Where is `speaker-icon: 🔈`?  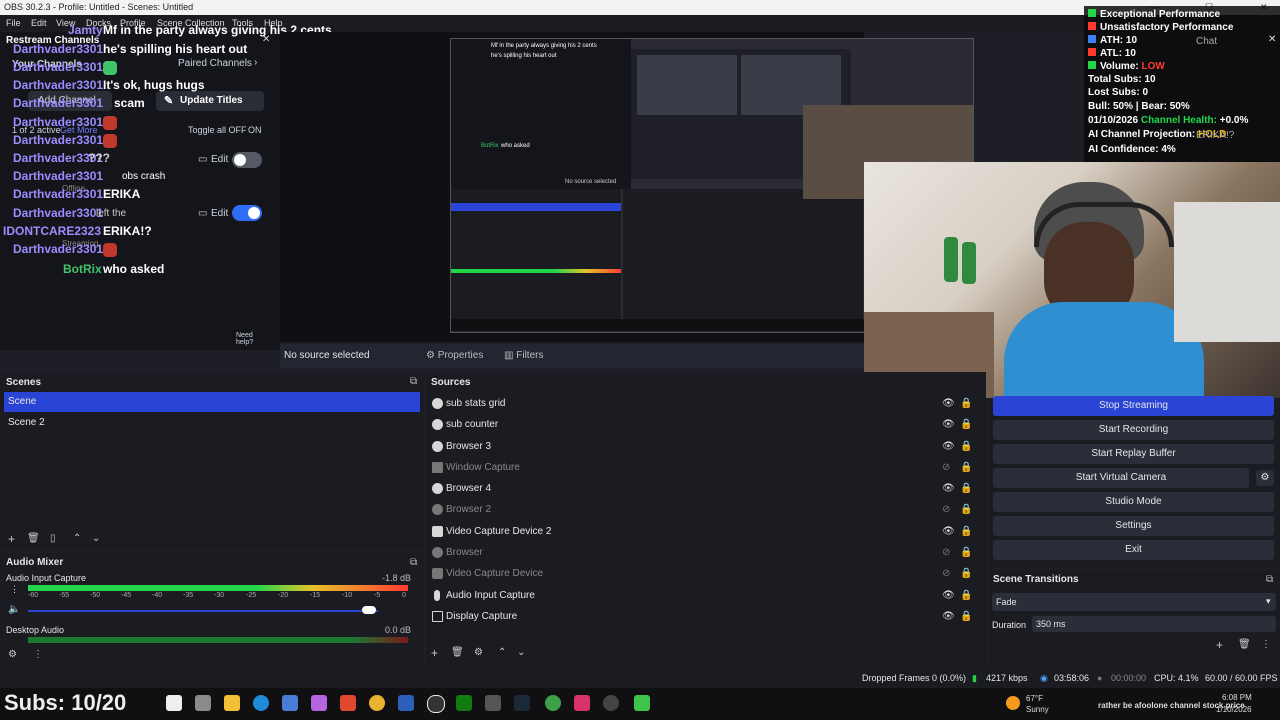
speaker-icon: 🔈 is located at coordinates (14, 609).